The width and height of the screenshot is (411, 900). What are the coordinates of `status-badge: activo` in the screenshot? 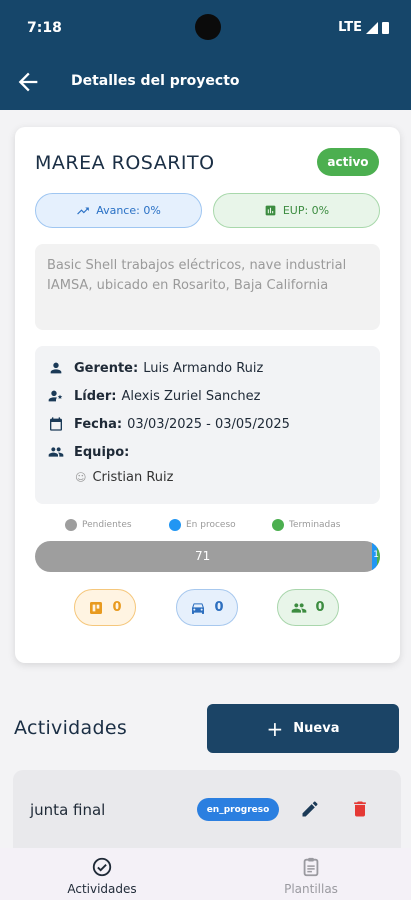 It's located at (348, 162).